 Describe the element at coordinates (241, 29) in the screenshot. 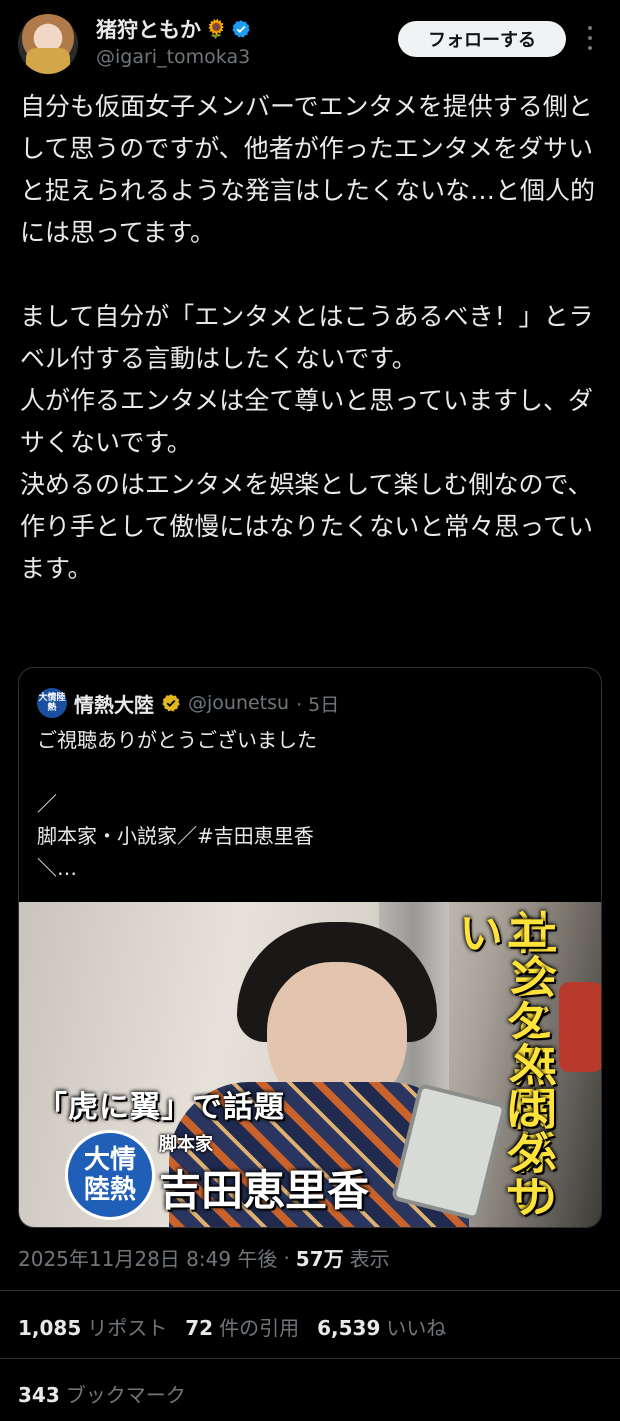

I see `verified-badge-icon` at that location.